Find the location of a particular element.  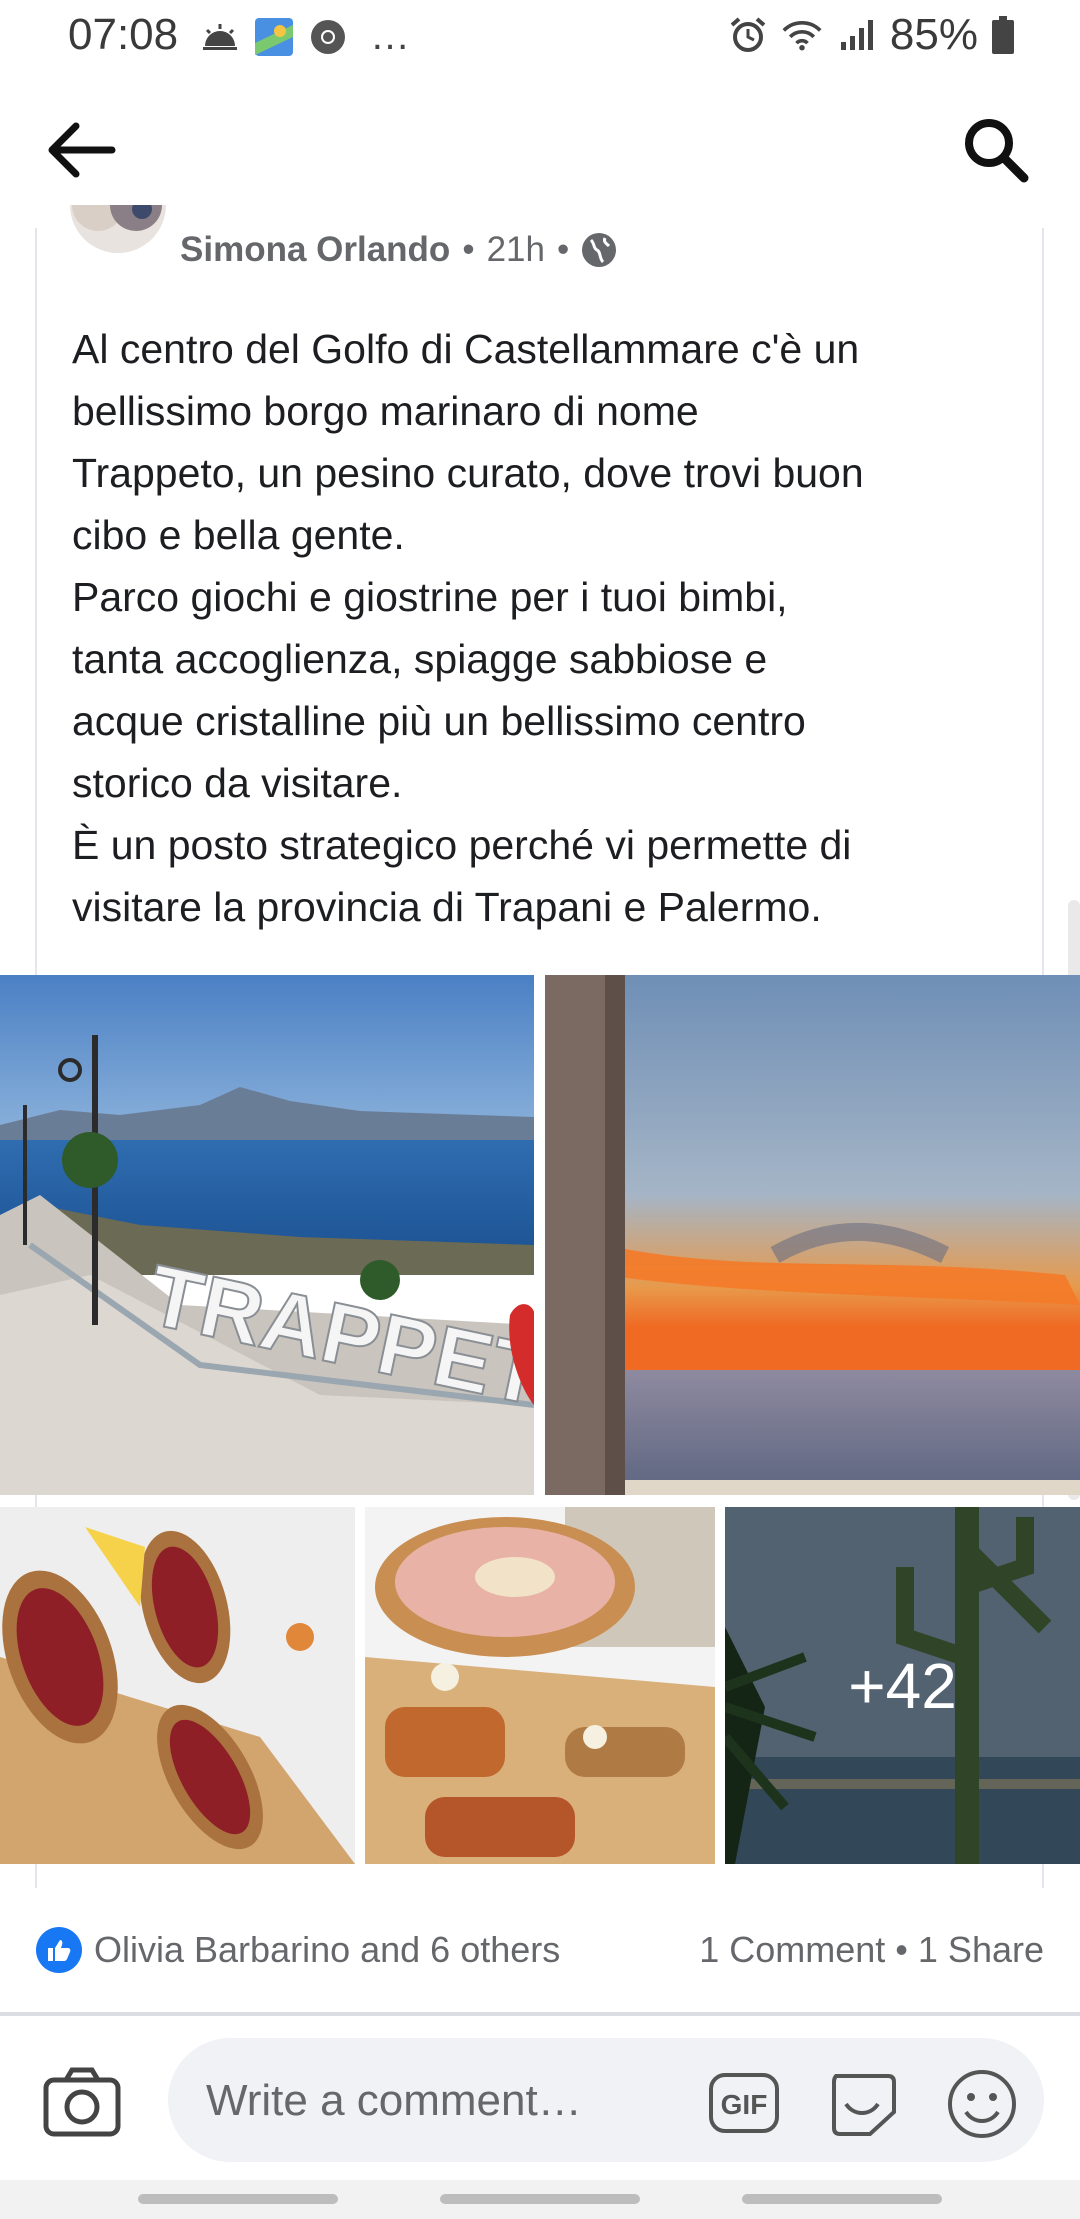

more-photos-count: +42 is located at coordinates (902, 1685).